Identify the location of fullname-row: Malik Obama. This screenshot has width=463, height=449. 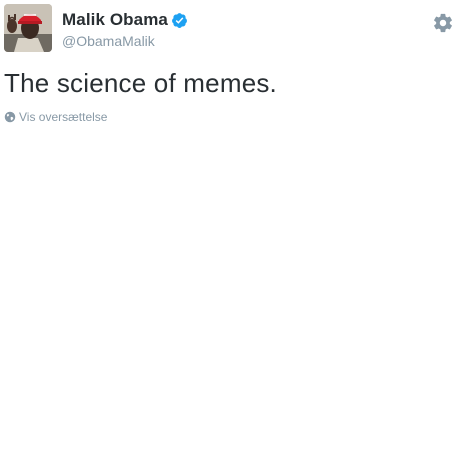
(125, 20).